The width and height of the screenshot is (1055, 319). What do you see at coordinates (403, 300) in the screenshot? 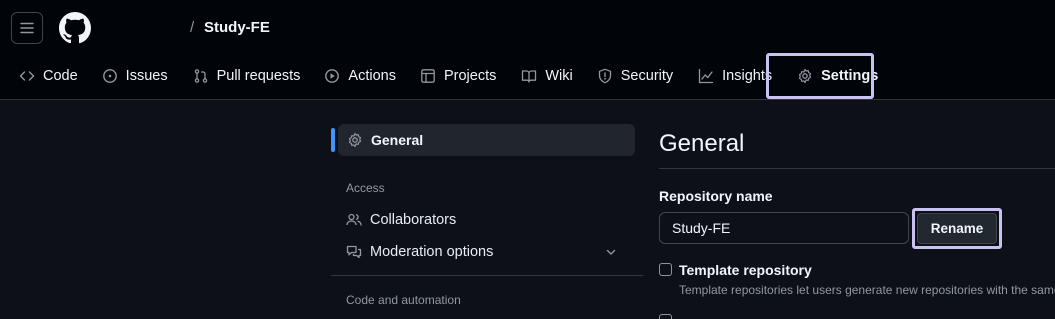
I see `sidebar-heading-code-and-automation: Code and automation` at bounding box center [403, 300].